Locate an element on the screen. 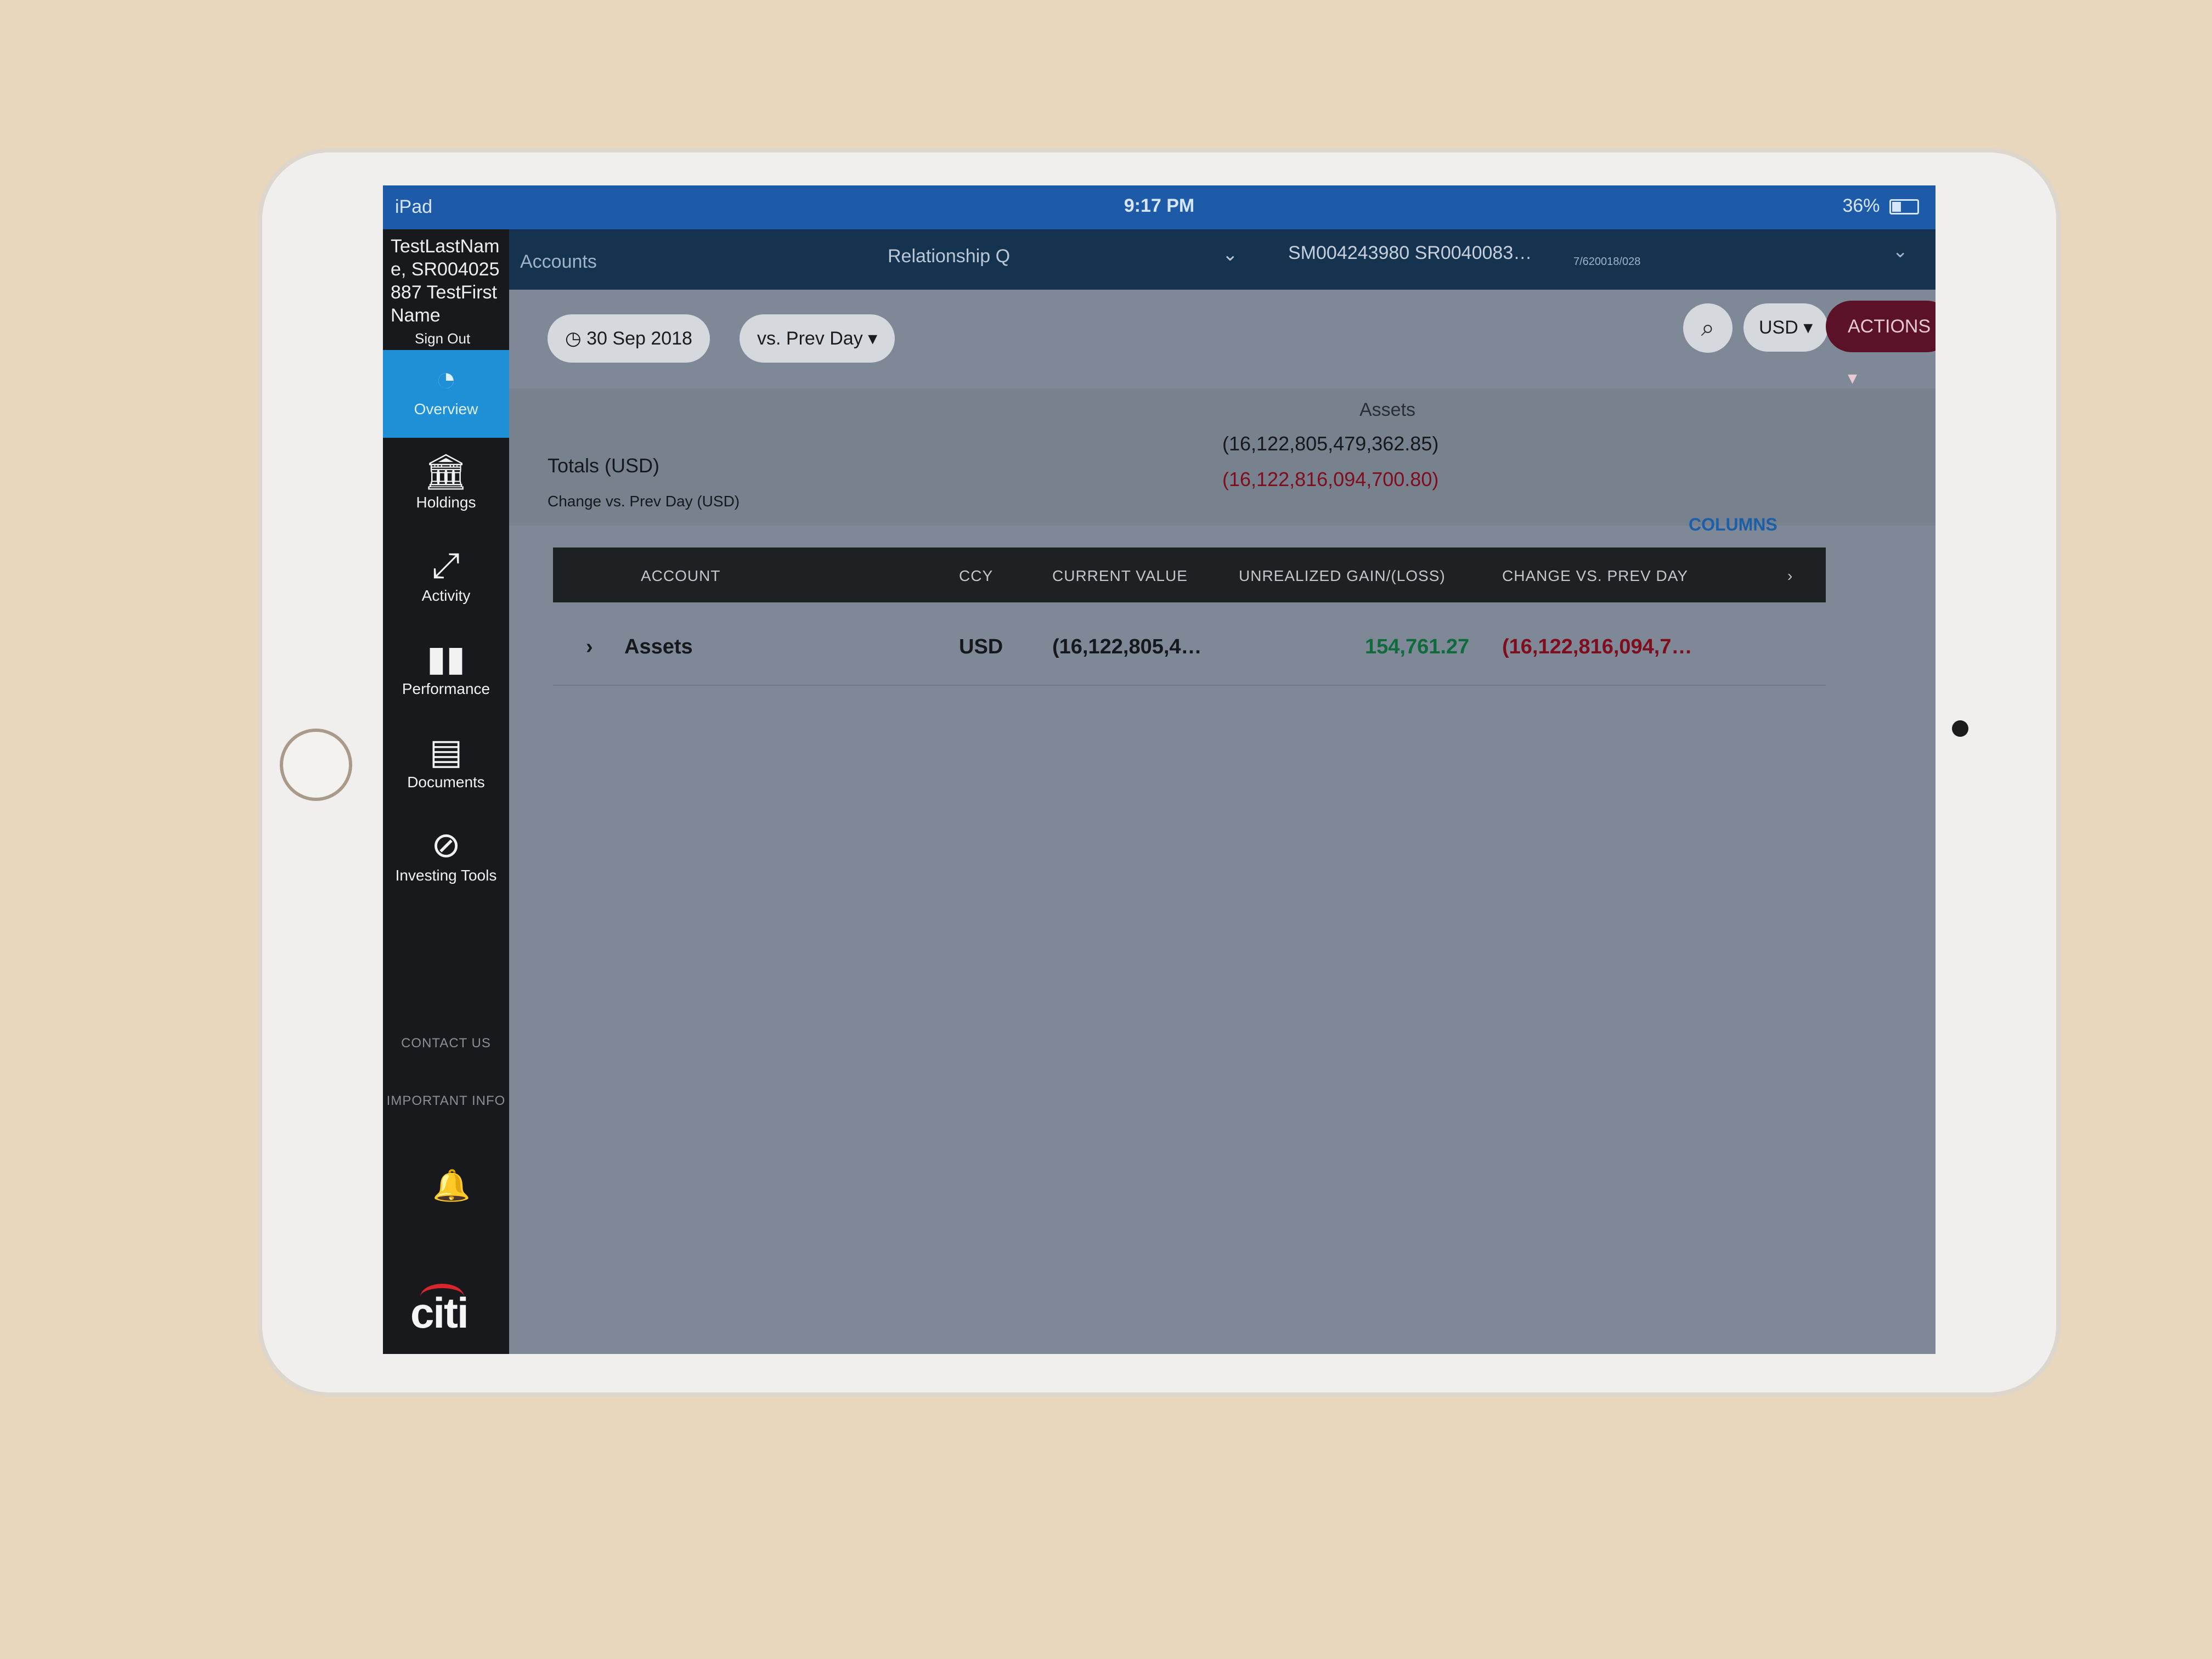 The height and width of the screenshot is (1659, 2212). assets-change-value: (16,122,816,094,700.80) is located at coordinates (1331, 479).